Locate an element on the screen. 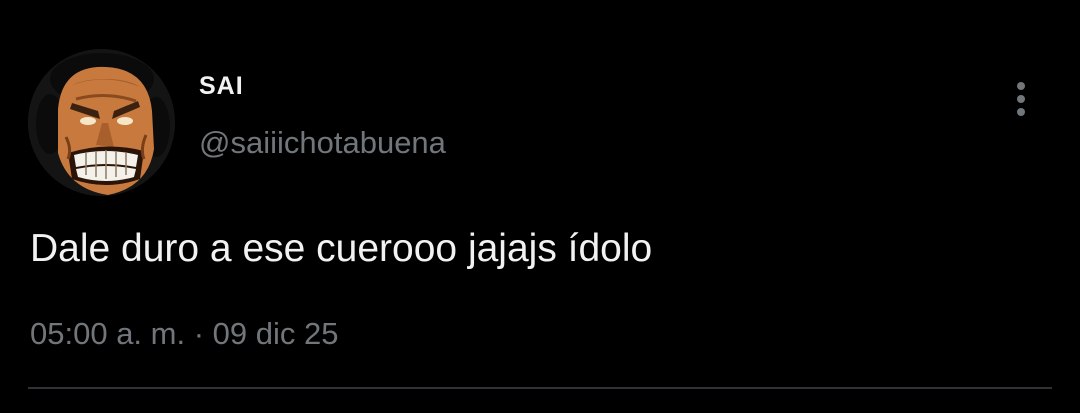  avatar is located at coordinates (101, 122).